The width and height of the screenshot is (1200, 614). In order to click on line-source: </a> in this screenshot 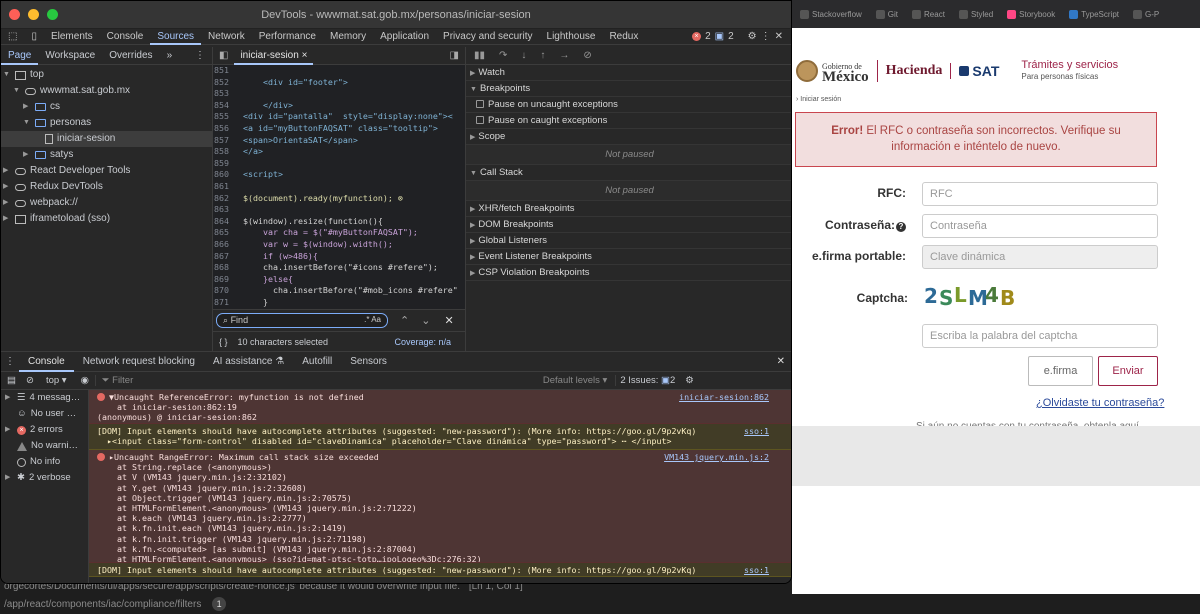, I will do `click(253, 152)`.